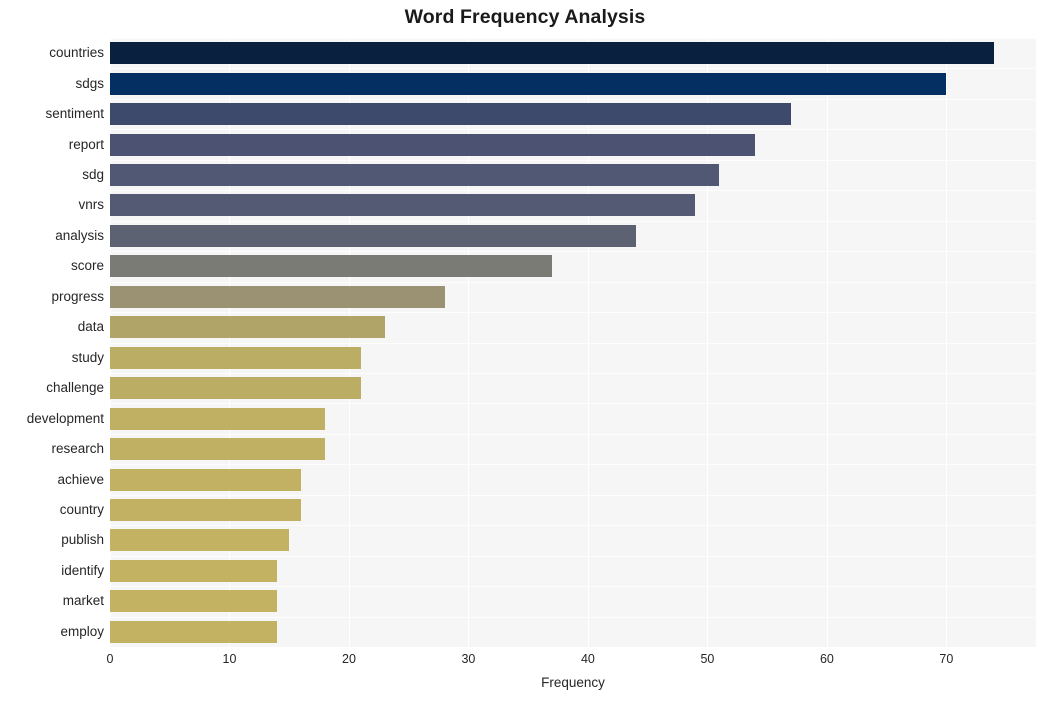 This screenshot has height=701, width=1050. Describe the element at coordinates (87, 357) in the screenshot. I see `y-tick-label-study: study` at that location.